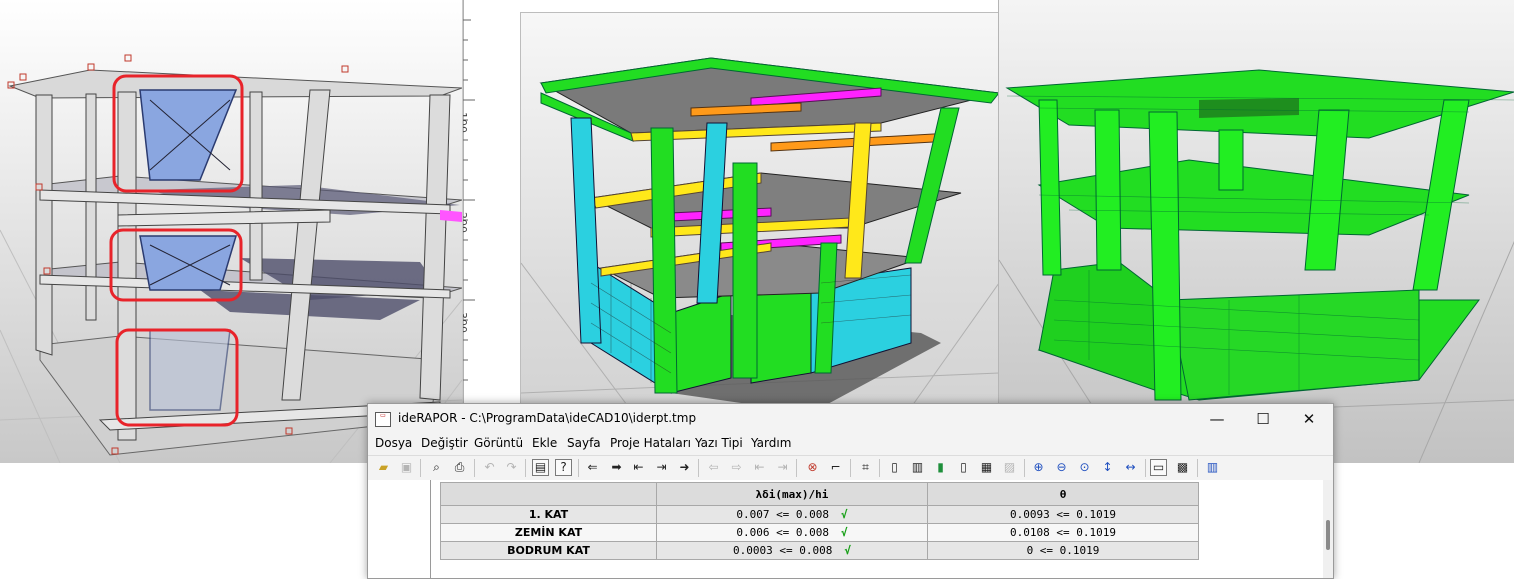 The image size is (1514, 579). I want to click on close-button: ✕, so click(1309, 419).